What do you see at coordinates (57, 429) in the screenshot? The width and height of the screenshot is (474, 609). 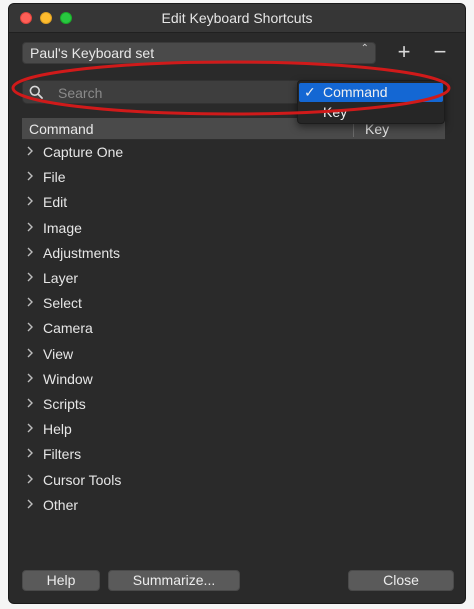 I see `list-item-label: Help` at bounding box center [57, 429].